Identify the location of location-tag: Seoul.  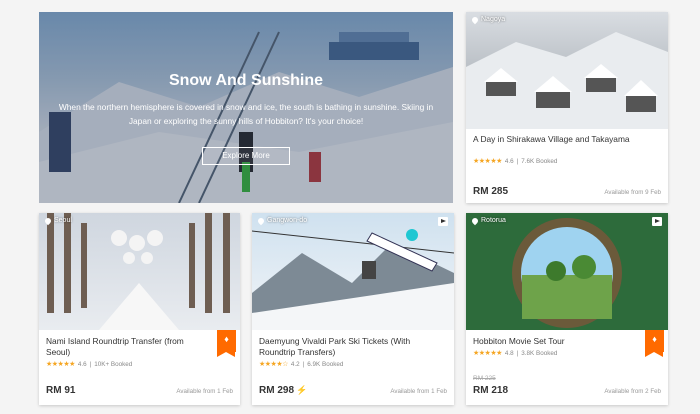
(57, 220).